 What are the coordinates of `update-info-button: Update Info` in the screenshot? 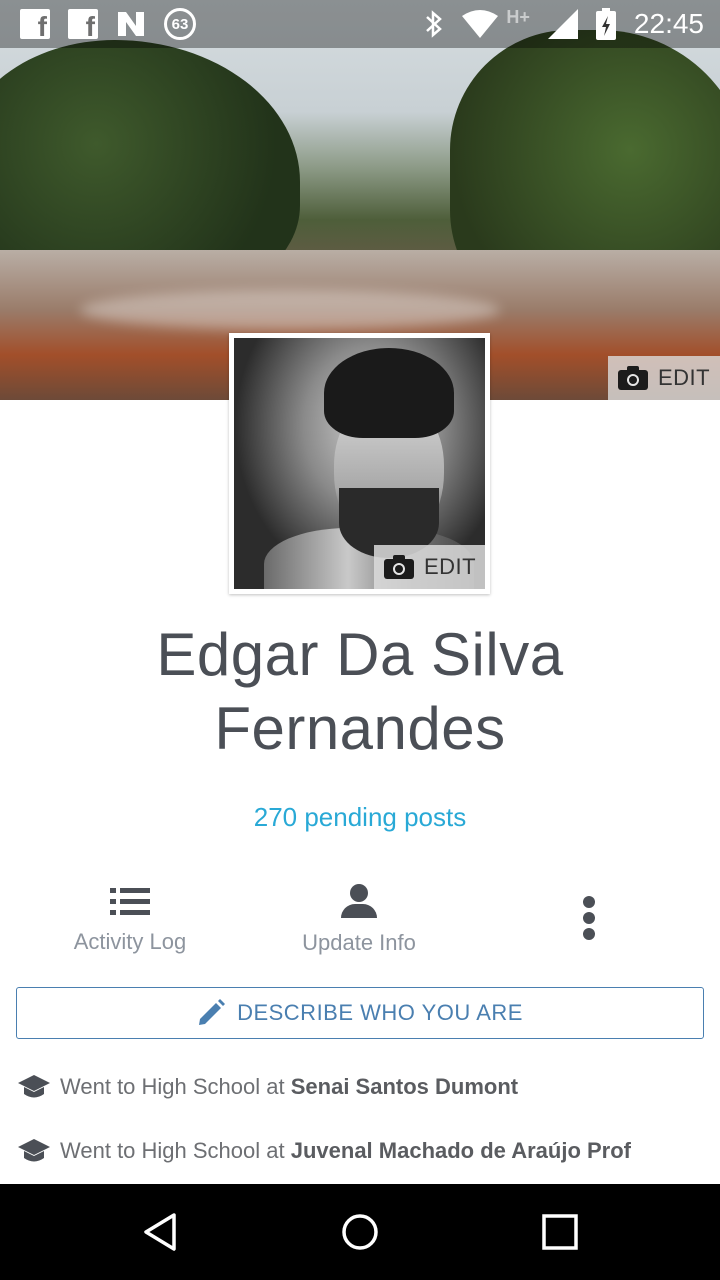 It's located at (359, 921).